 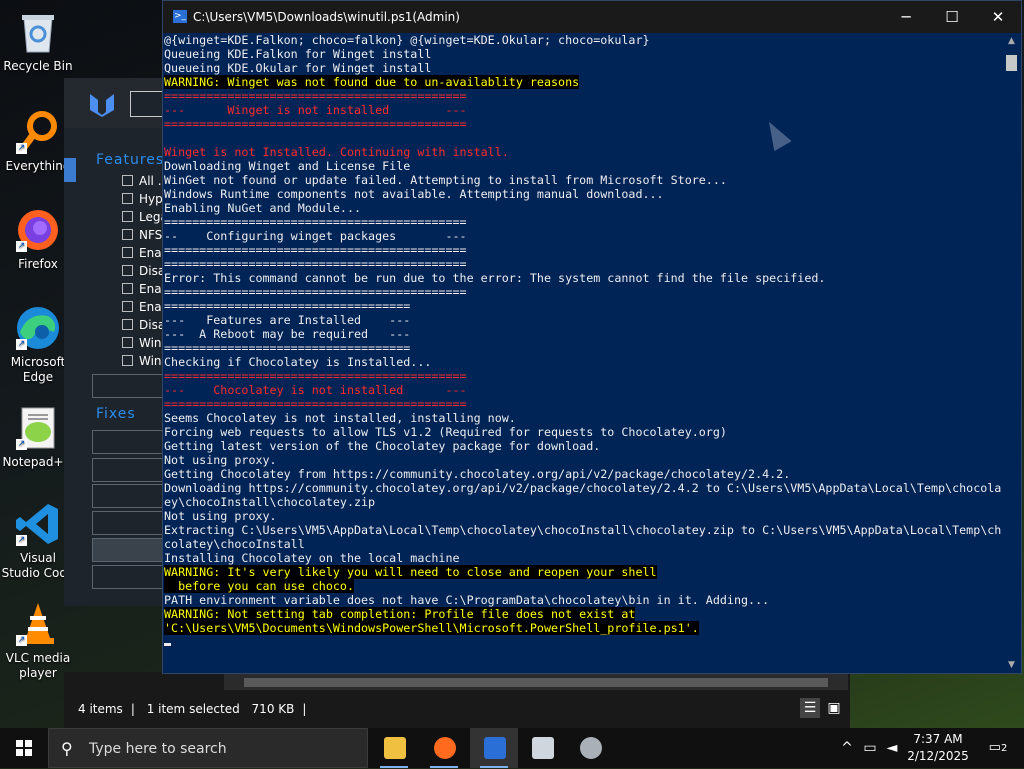 I want to click on desktop-icon-vlc: ↗ VLC media player, so click(x=38, y=640).